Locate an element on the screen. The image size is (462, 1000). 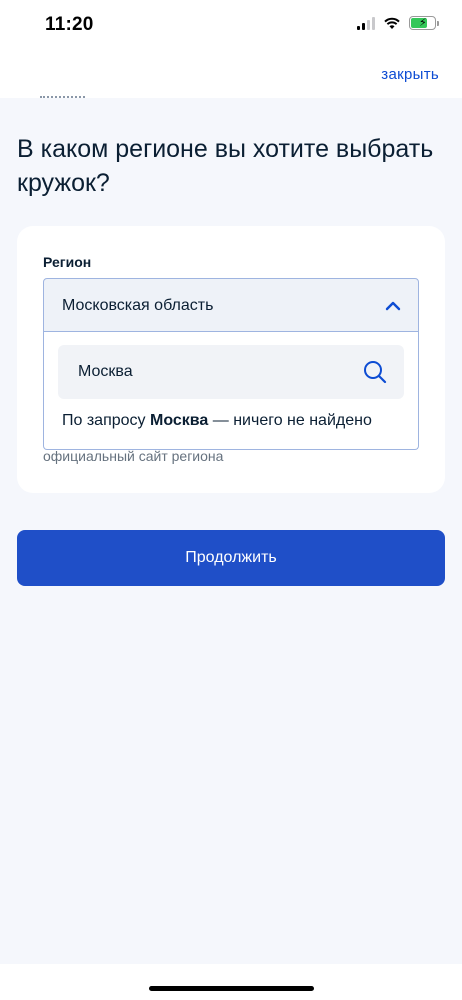
status-icons: ⚡ is located at coordinates (398, 23).